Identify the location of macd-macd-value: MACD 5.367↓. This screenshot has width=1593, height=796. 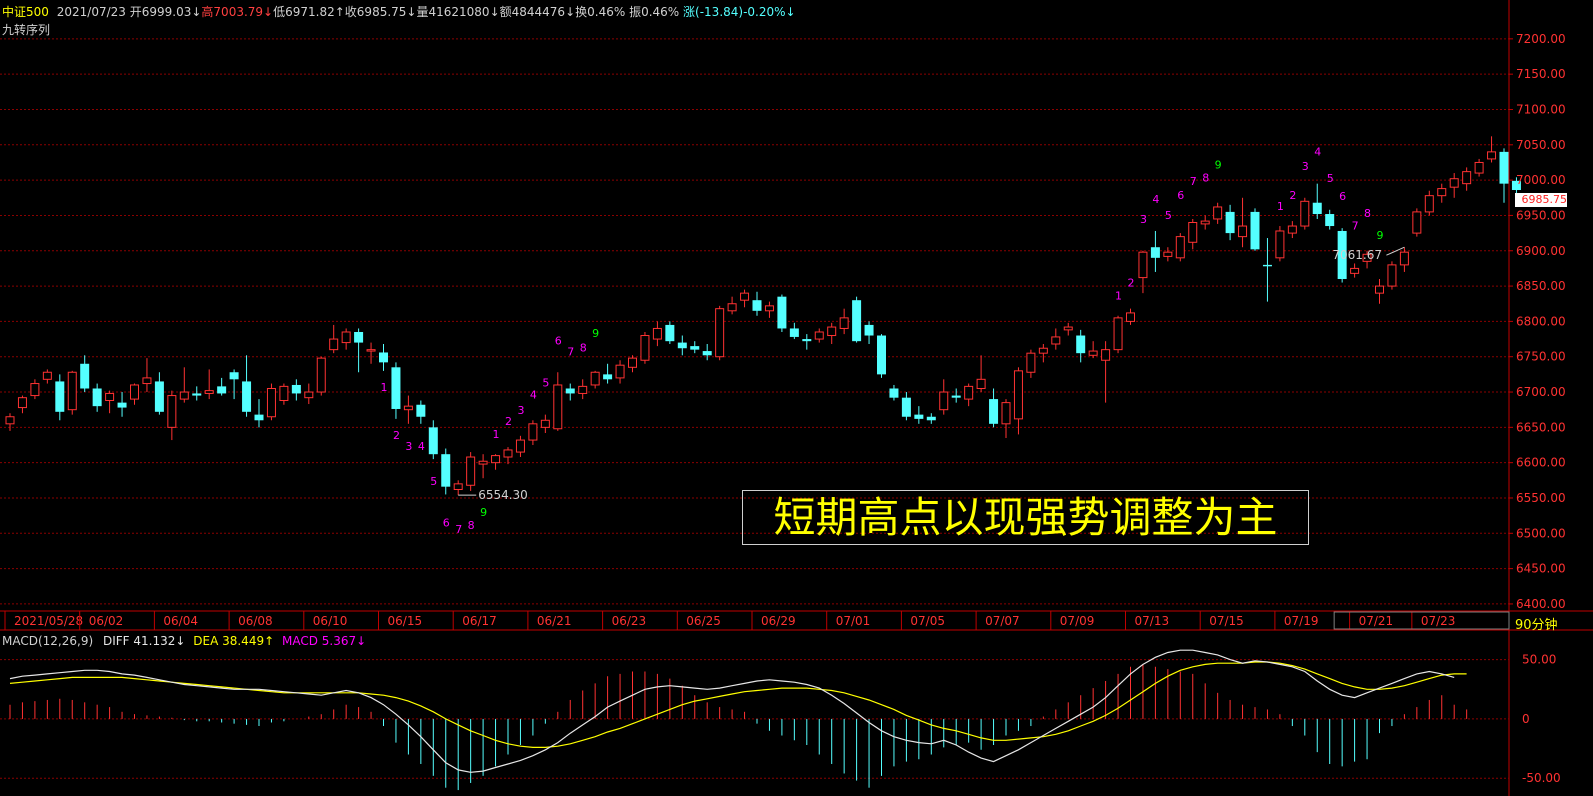
(324, 641).